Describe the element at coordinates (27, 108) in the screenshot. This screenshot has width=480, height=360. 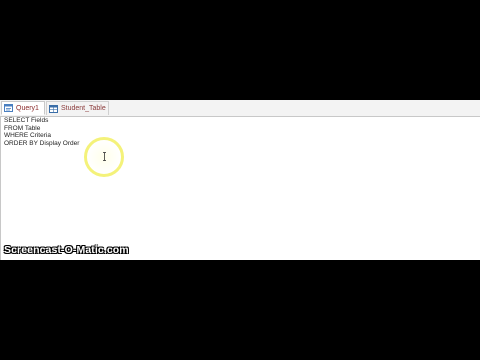
I see `tab-label: Query1` at that location.